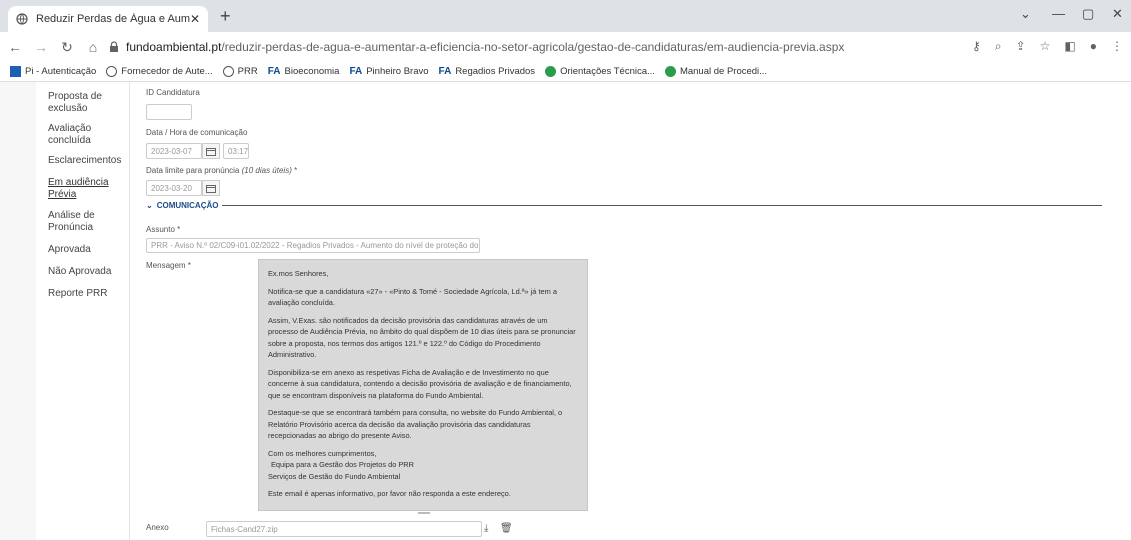 The height and width of the screenshot is (540, 1131). What do you see at coordinates (322, 453) in the screenshot?
I see `message-closing: Com os melhores cumprimentos,` at bounding box center [322, 453].